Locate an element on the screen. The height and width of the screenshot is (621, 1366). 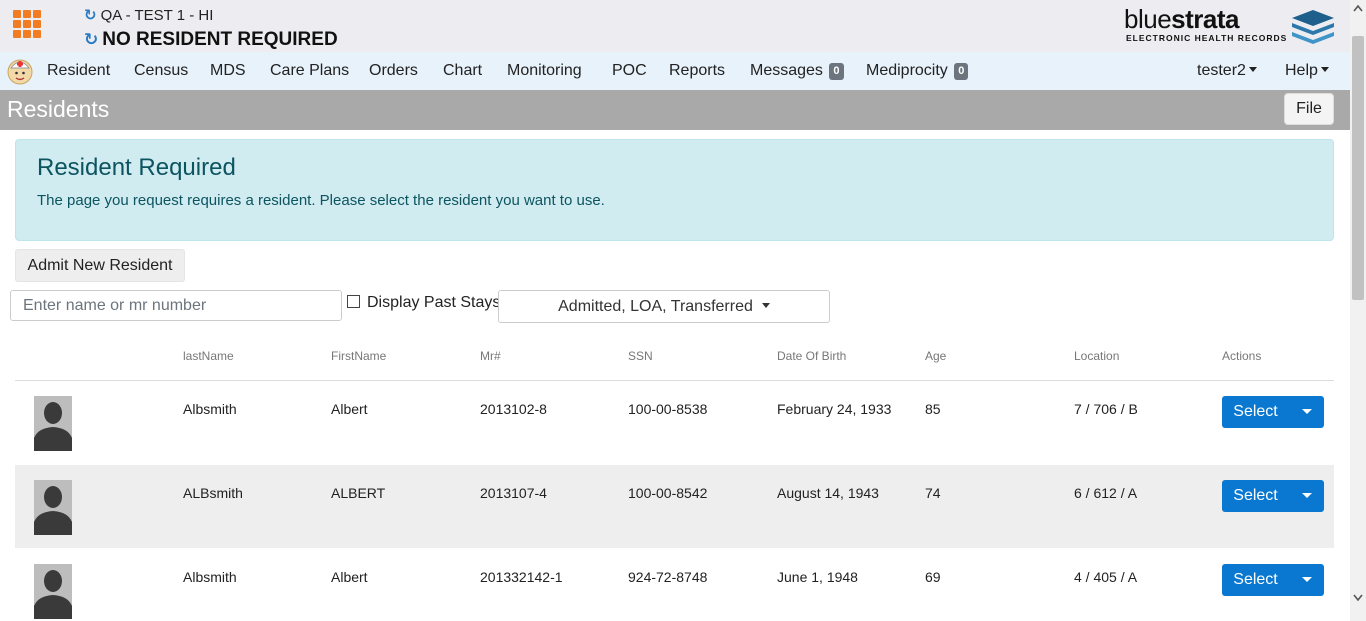
facility-selector: ↻ QA - TEST 1 - HI is located at coordinates (149, 15).